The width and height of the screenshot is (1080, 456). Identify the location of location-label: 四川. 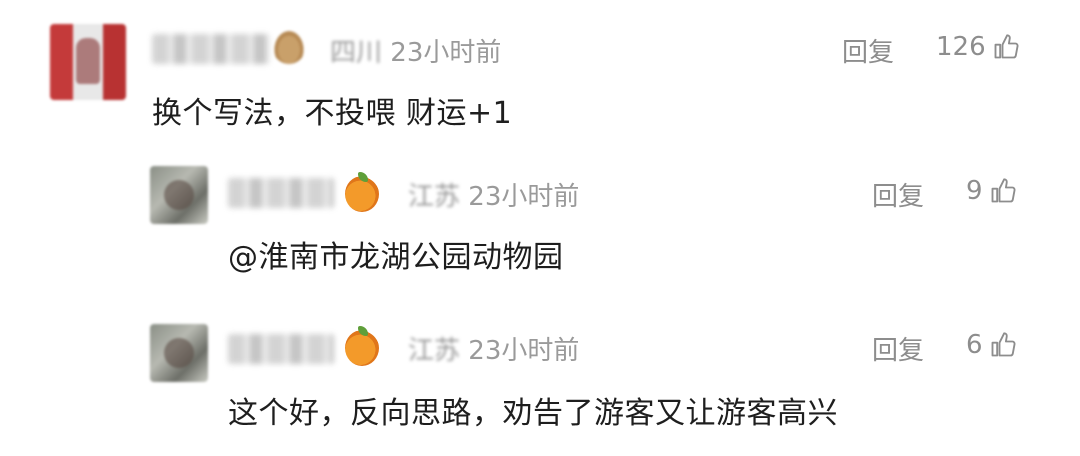
(356, 53).